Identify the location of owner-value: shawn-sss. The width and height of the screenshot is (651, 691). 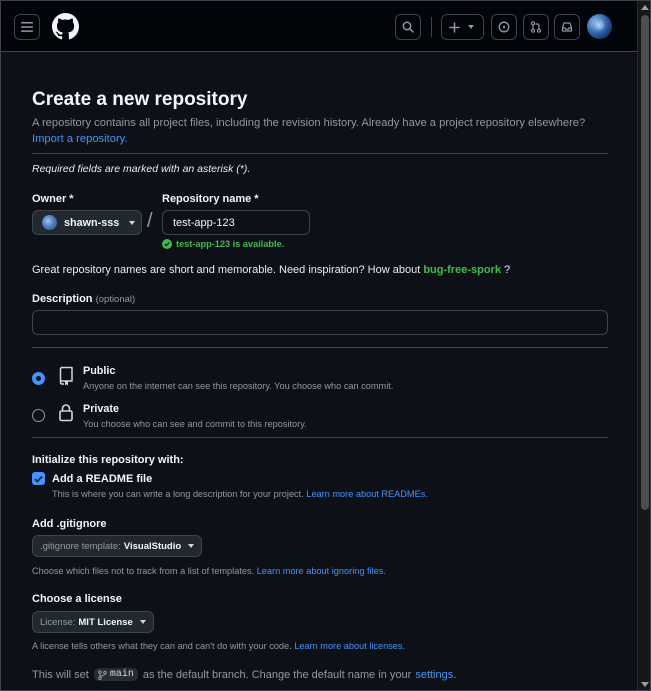
(92, 222).